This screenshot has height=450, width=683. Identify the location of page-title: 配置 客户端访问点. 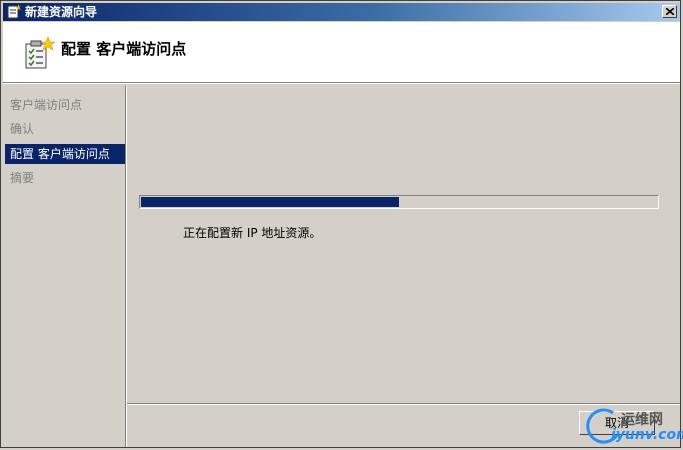
(124, 49).